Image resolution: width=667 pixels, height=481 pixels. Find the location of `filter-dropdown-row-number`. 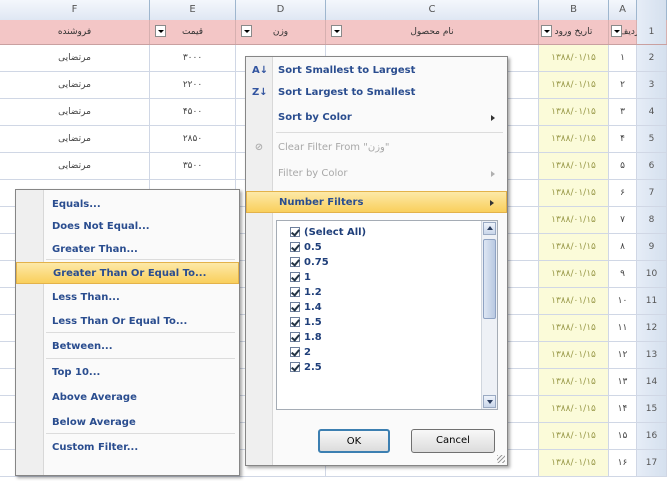

filter-dropdown-row-number is located at coordinates (616, 31).